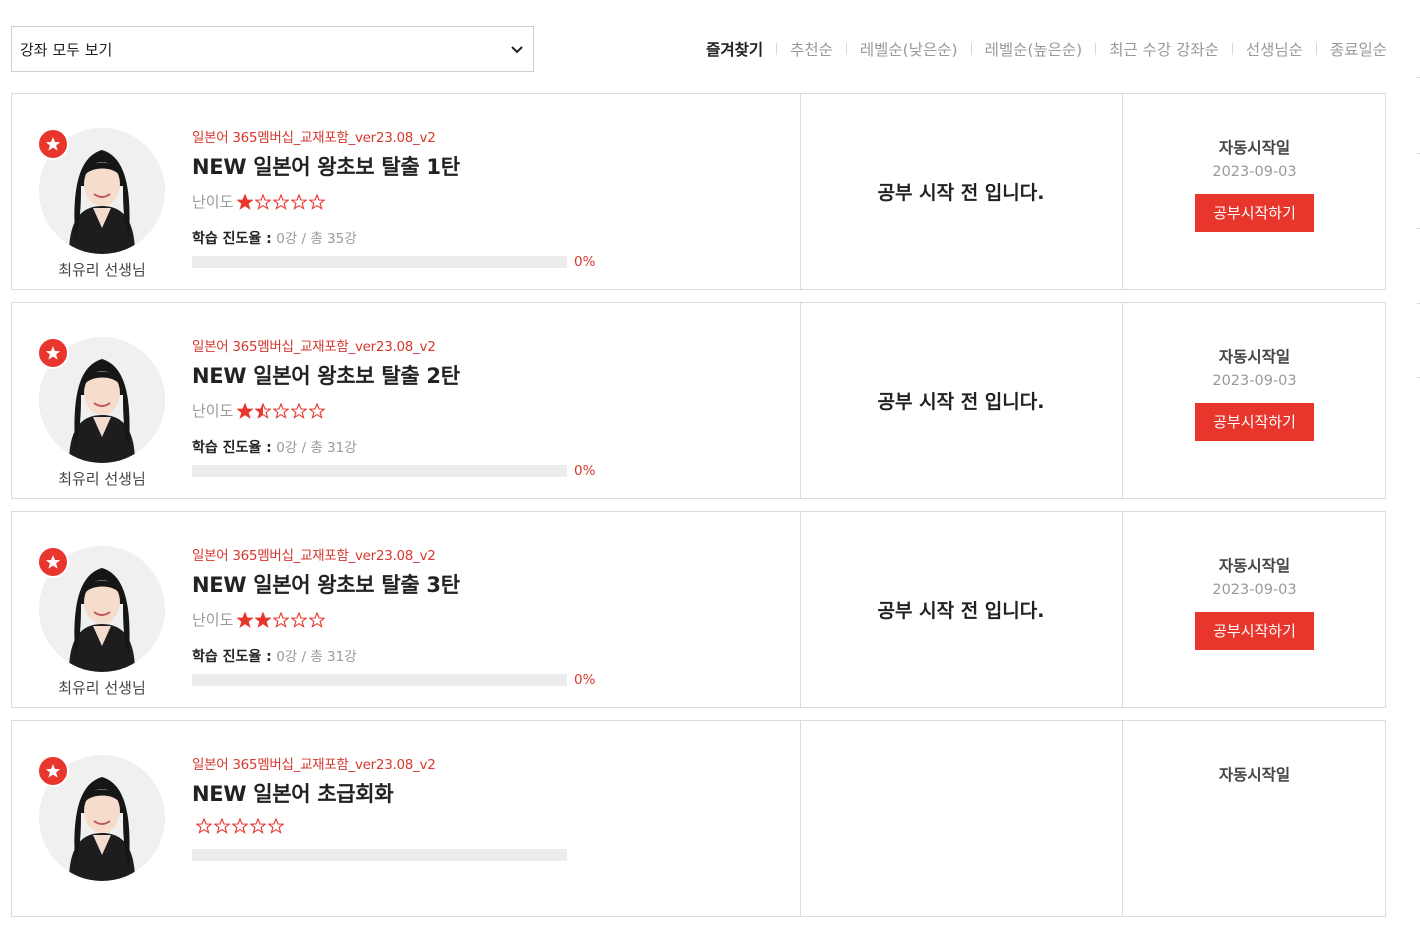 The image size is (1420, 929). Describe the element at coordinates (811, 49) in the screenshot. I see `sort-recommended: 추천순` at that location.